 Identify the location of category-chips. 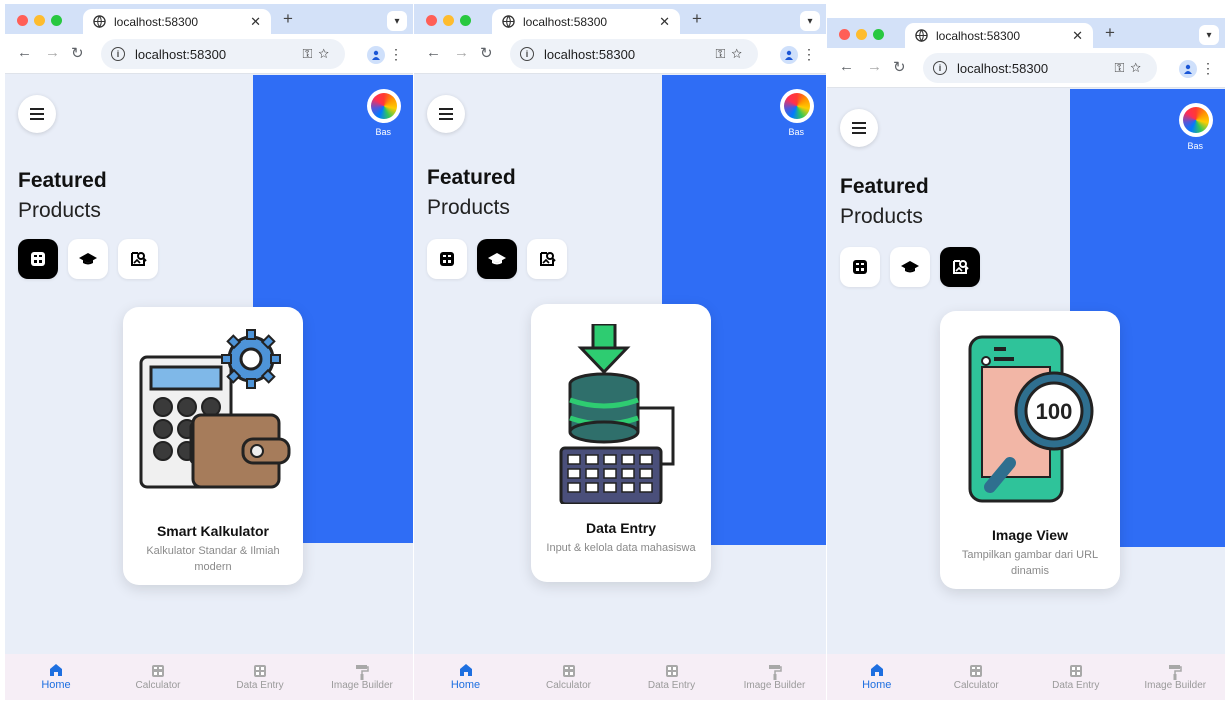
(88, 259).